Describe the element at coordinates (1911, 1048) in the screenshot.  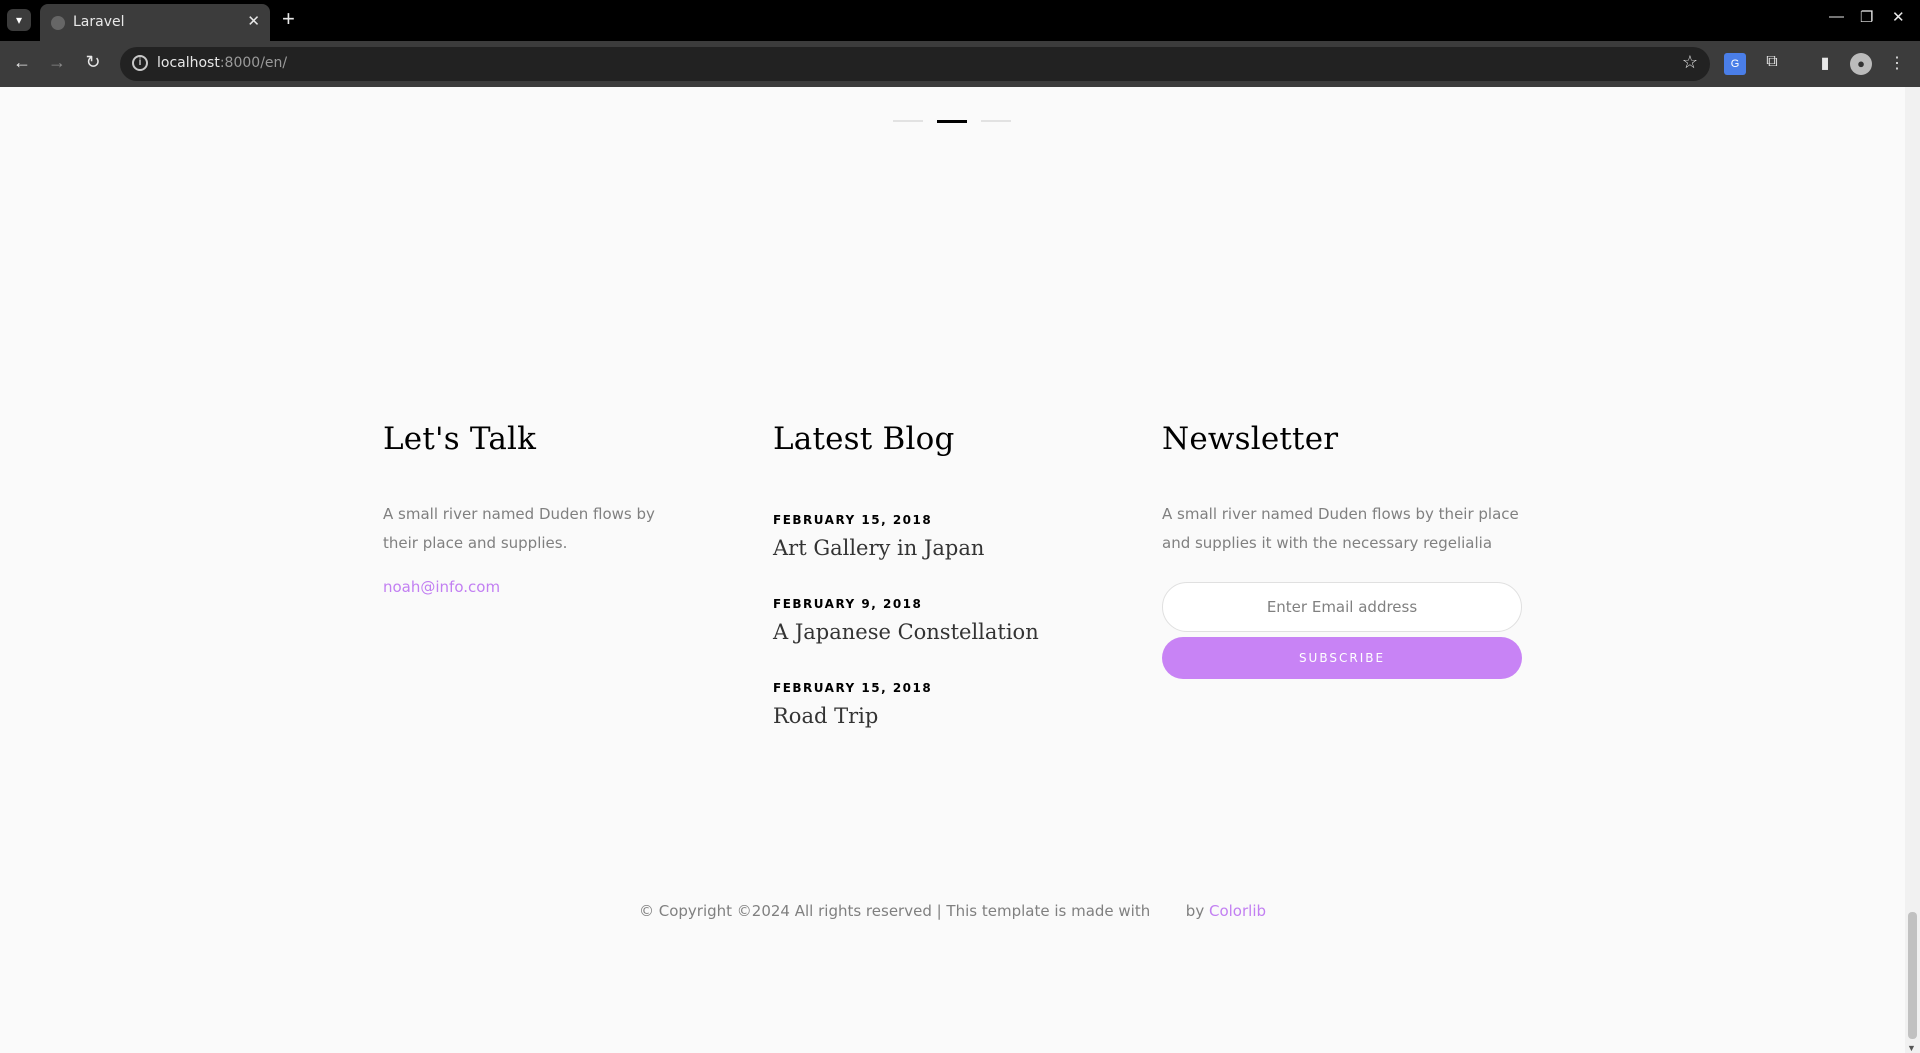
I see `scroll-down-arrow-icon: ▼` at that location.